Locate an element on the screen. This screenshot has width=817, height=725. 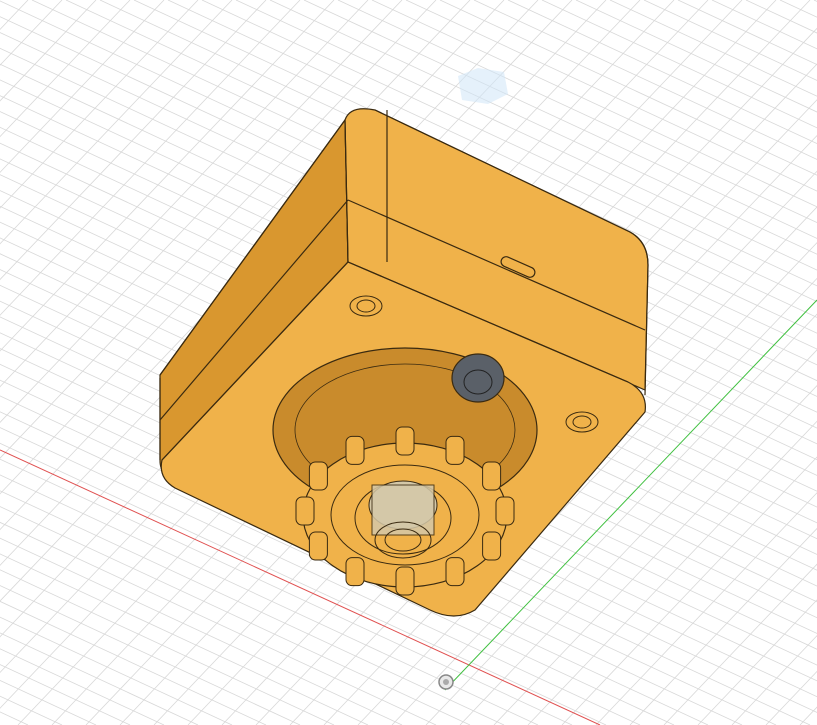
view-cube-icon is located at coordinates (483, 86).